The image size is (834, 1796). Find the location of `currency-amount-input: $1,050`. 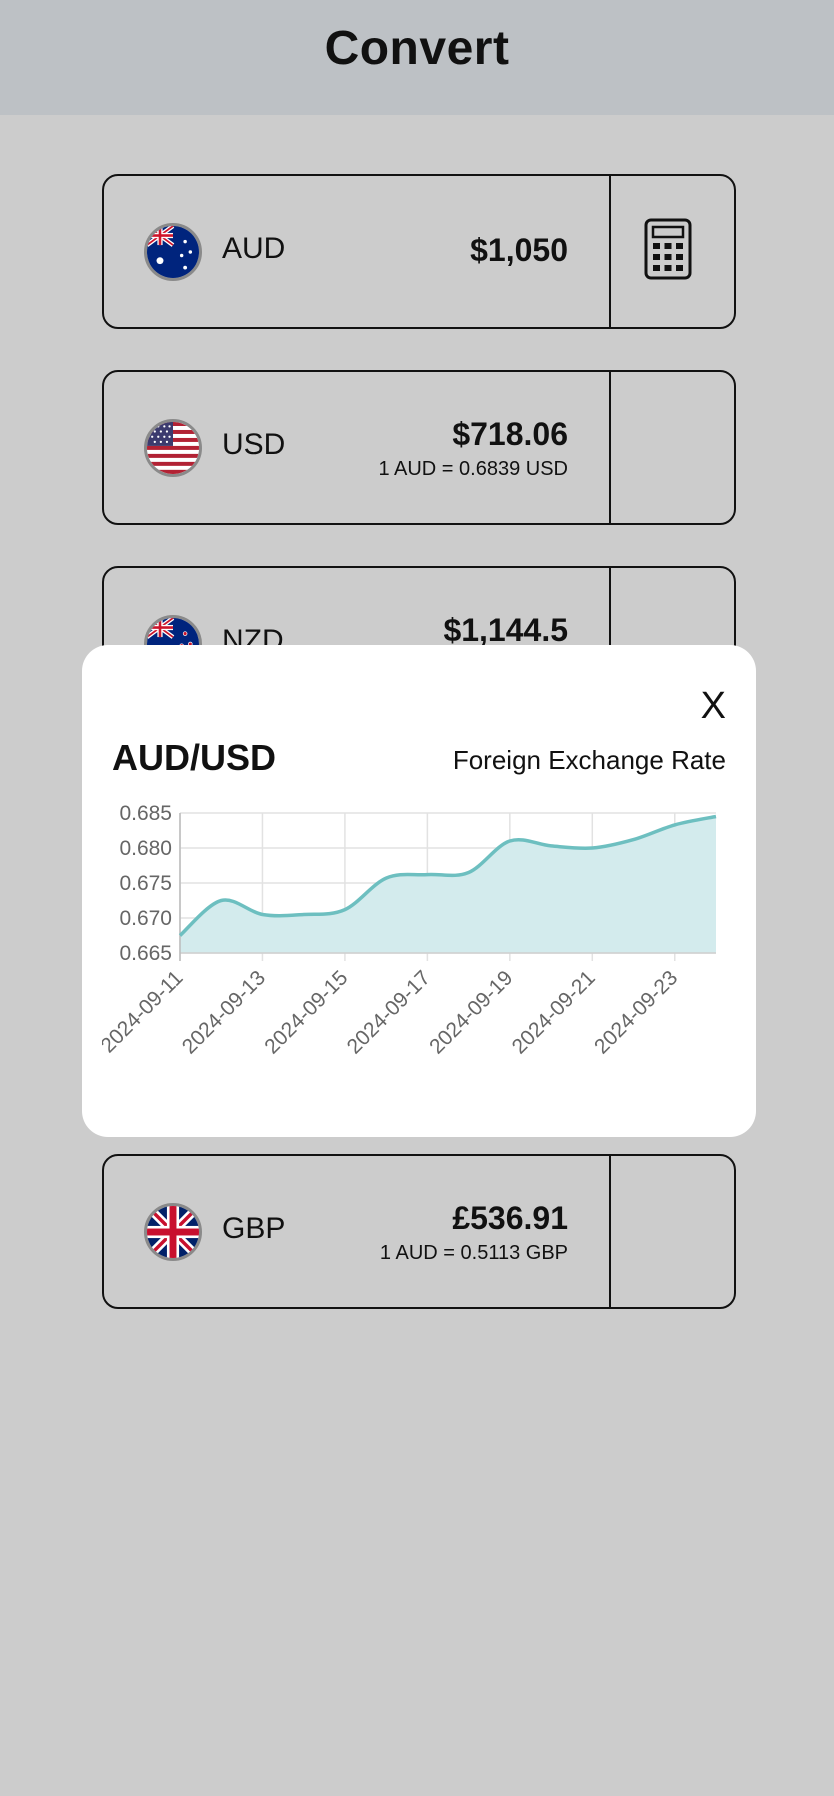

currency-amount-input: $1,050 is located at coordinates (519, 250).